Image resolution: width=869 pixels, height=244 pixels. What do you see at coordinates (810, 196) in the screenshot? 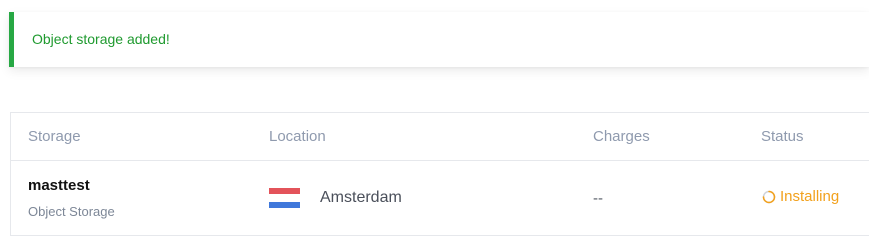
I see `status-text: Installing` at bounding box center [810, 196].